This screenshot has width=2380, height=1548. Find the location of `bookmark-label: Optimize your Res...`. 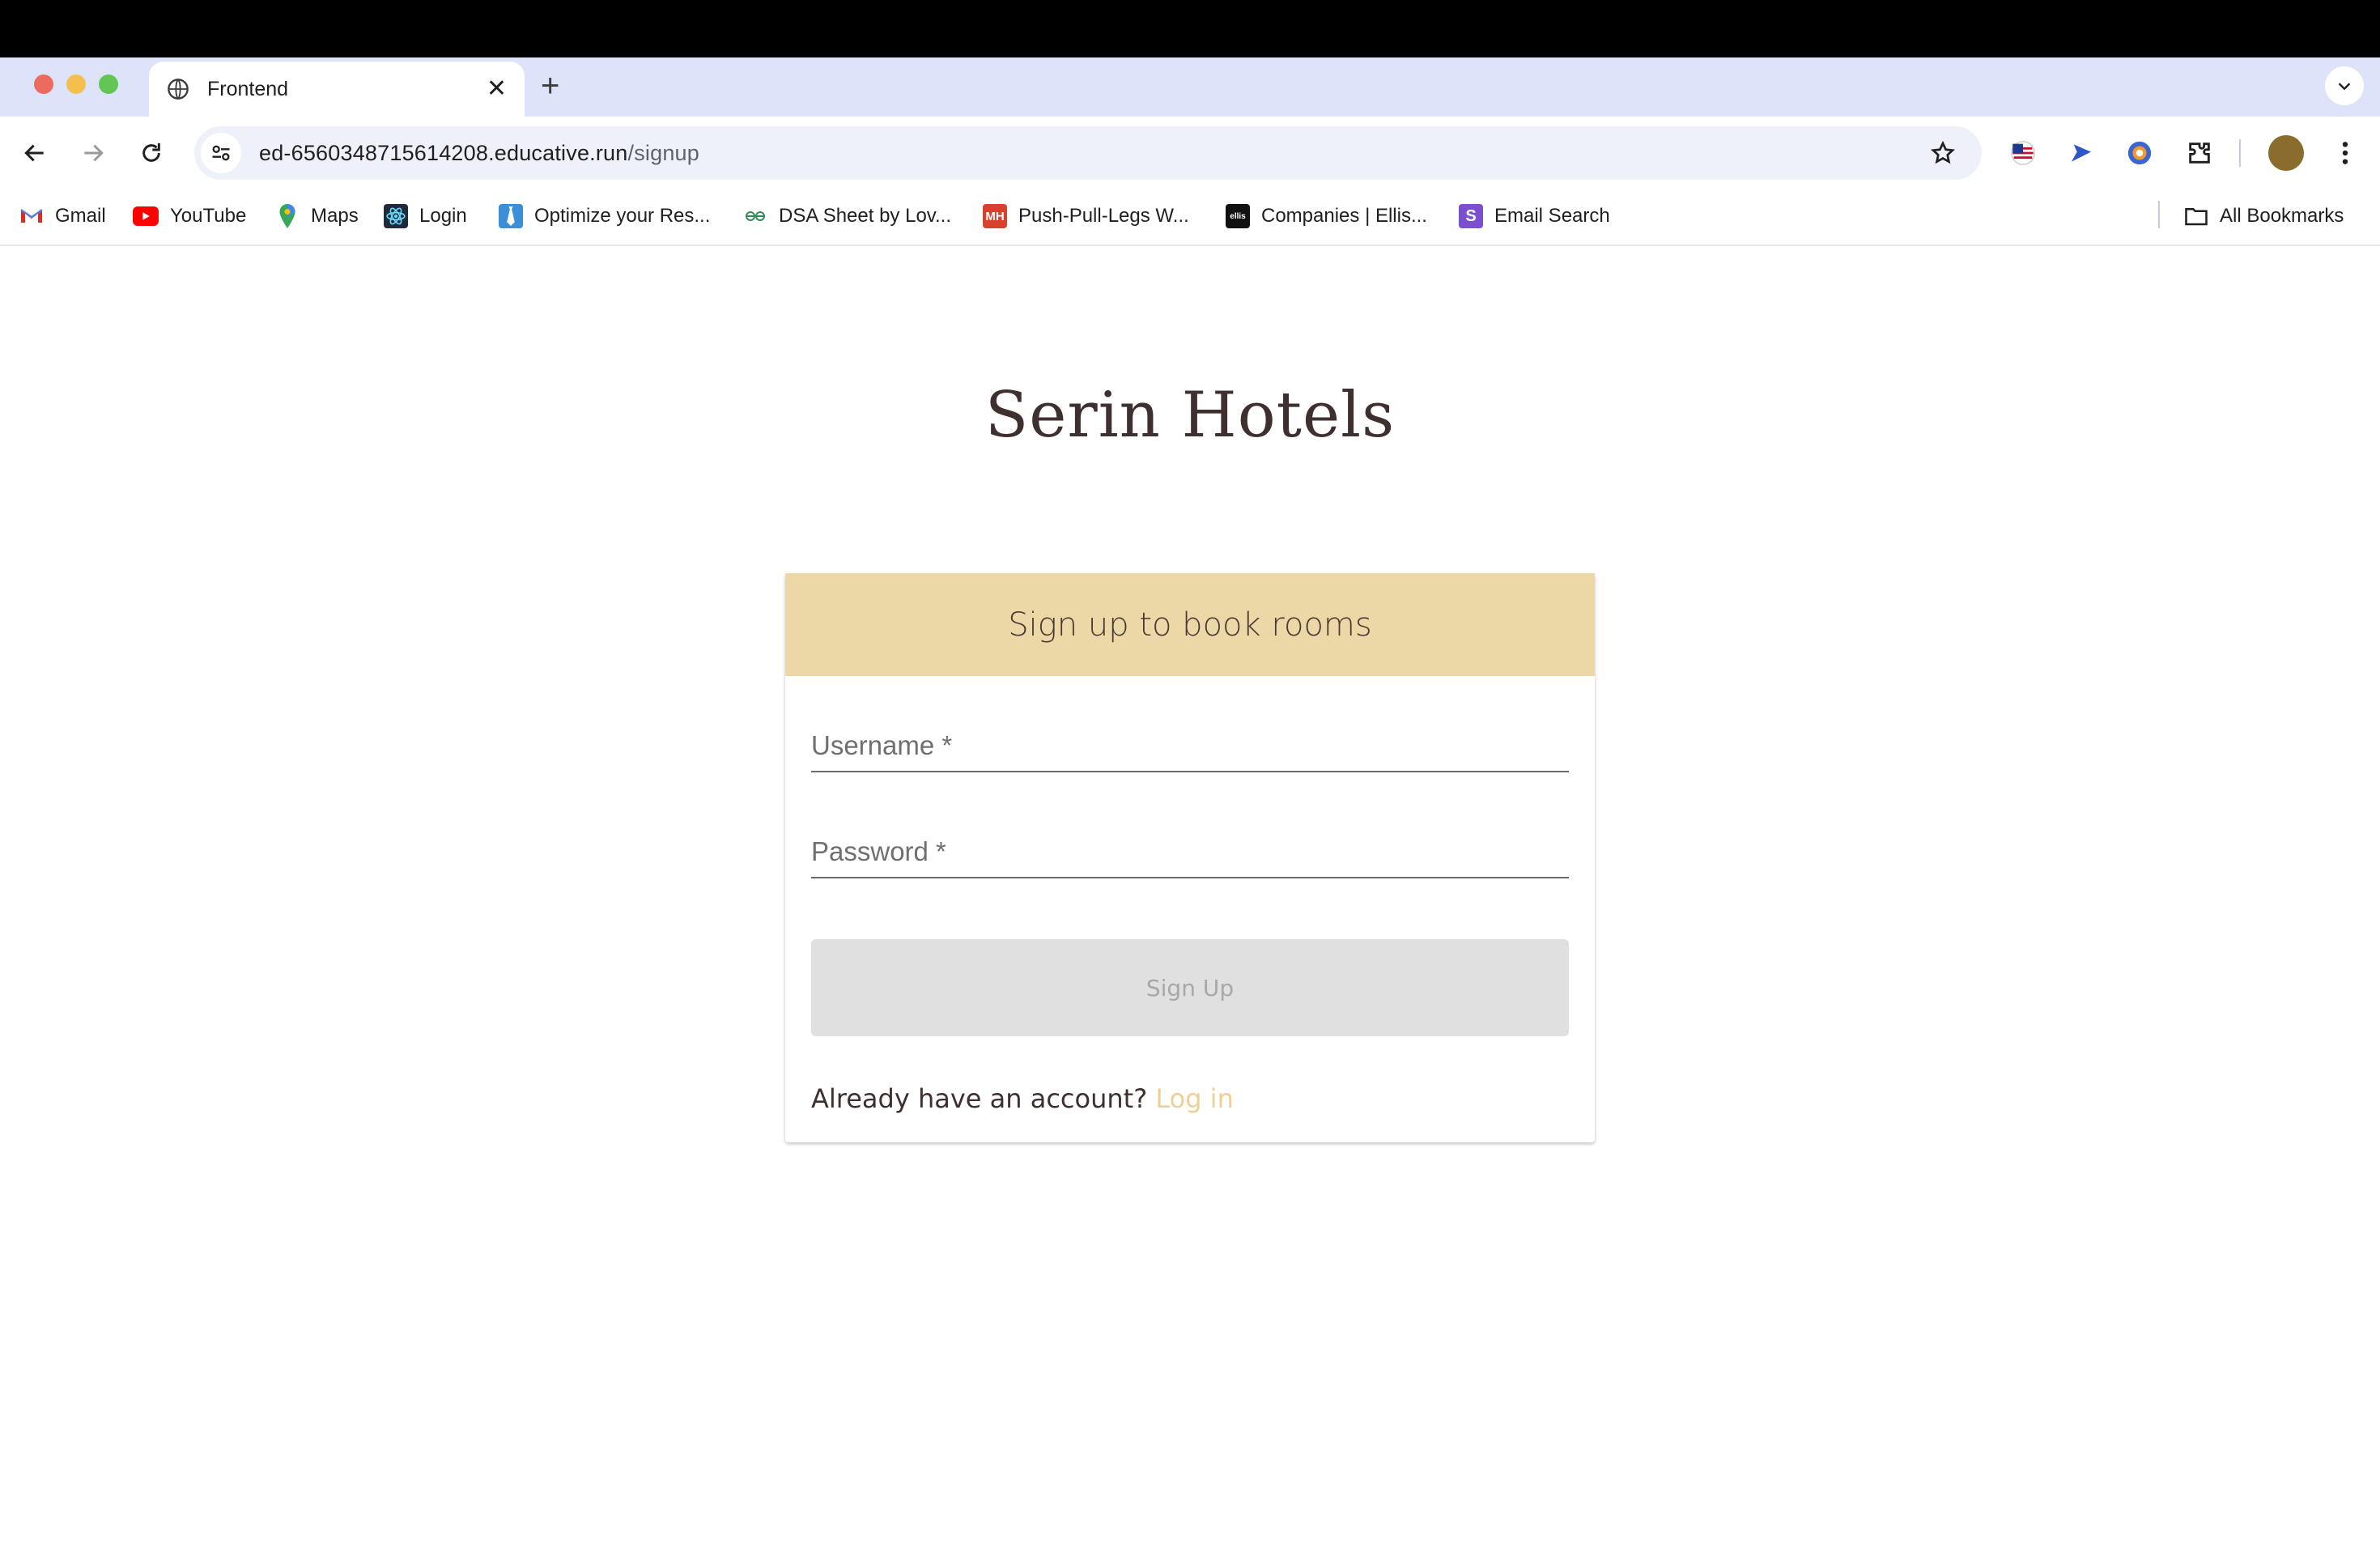

bookmark-label: Optimize your Res... is located at coordinates (622, 216).